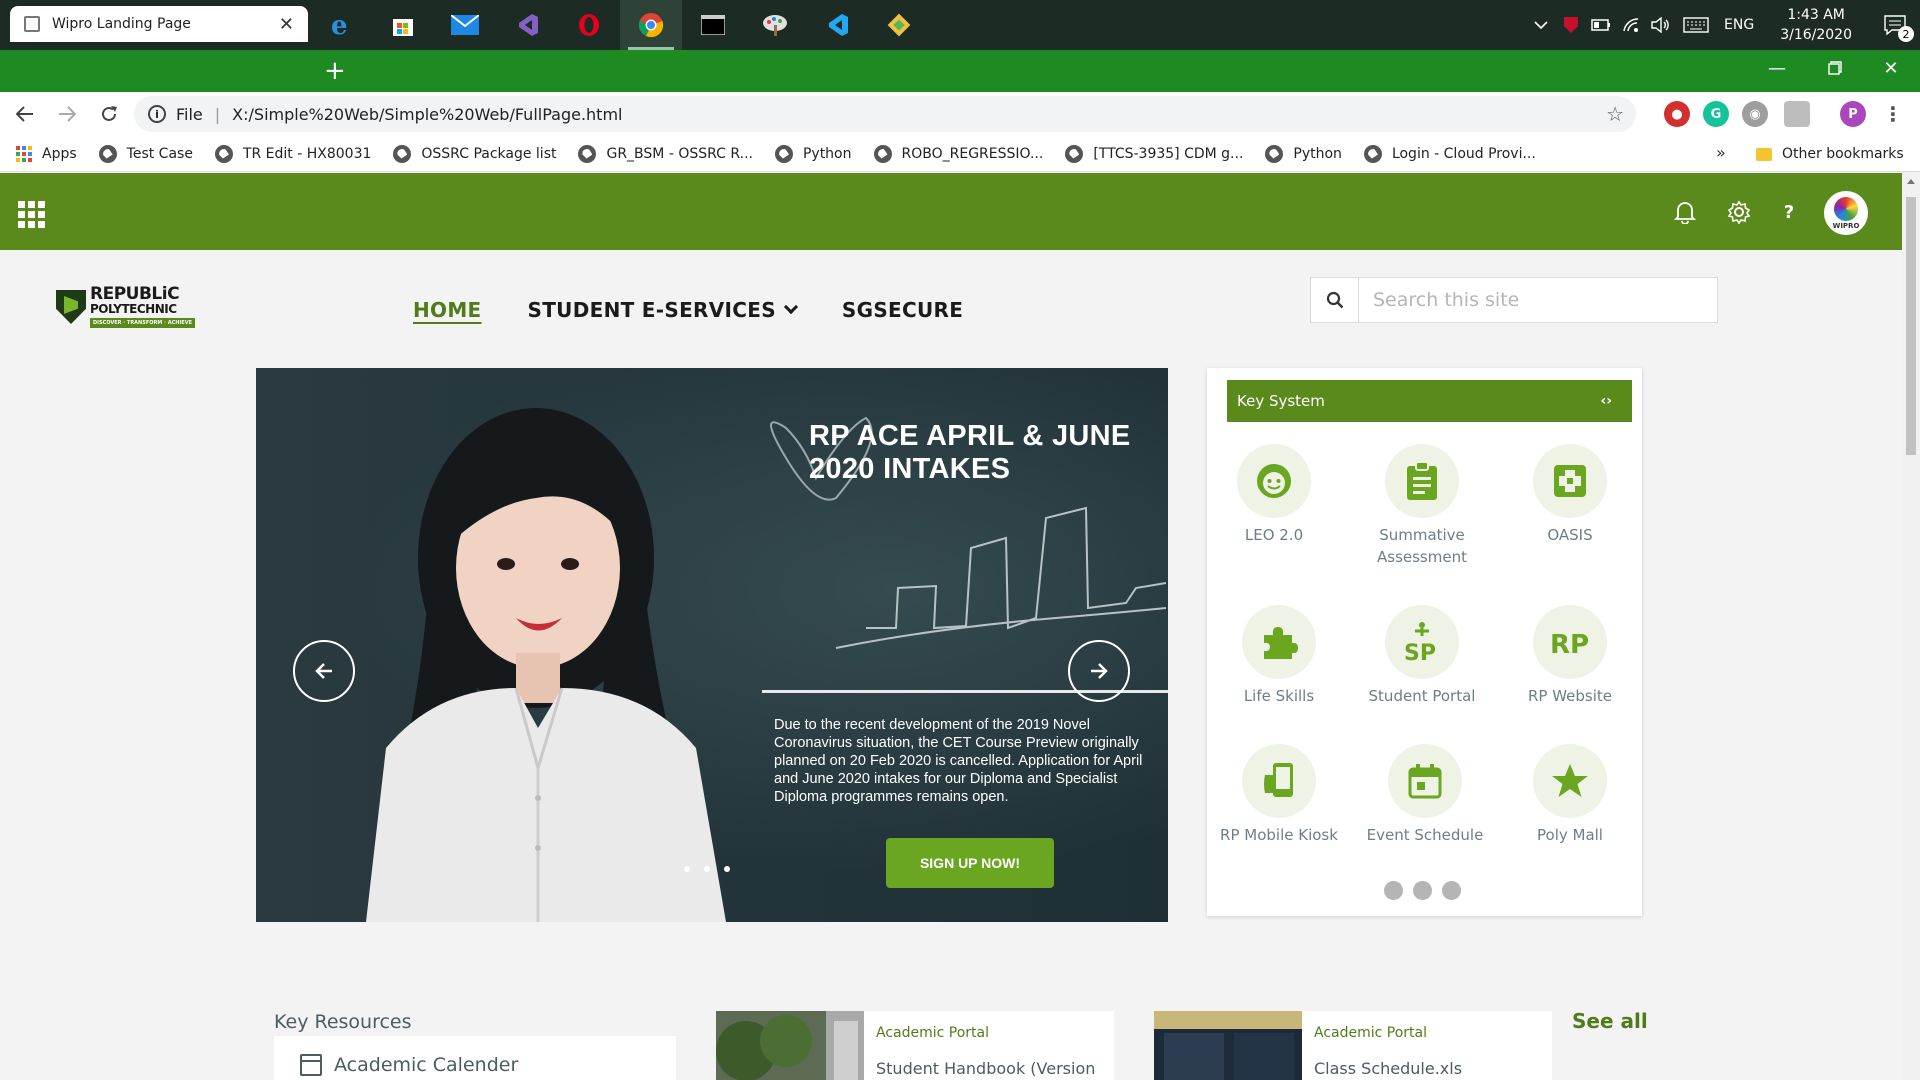 Image resolution: width=1920 pixels, height=1080 pixels. I want to click on chrome-icon, so click(651, 25).